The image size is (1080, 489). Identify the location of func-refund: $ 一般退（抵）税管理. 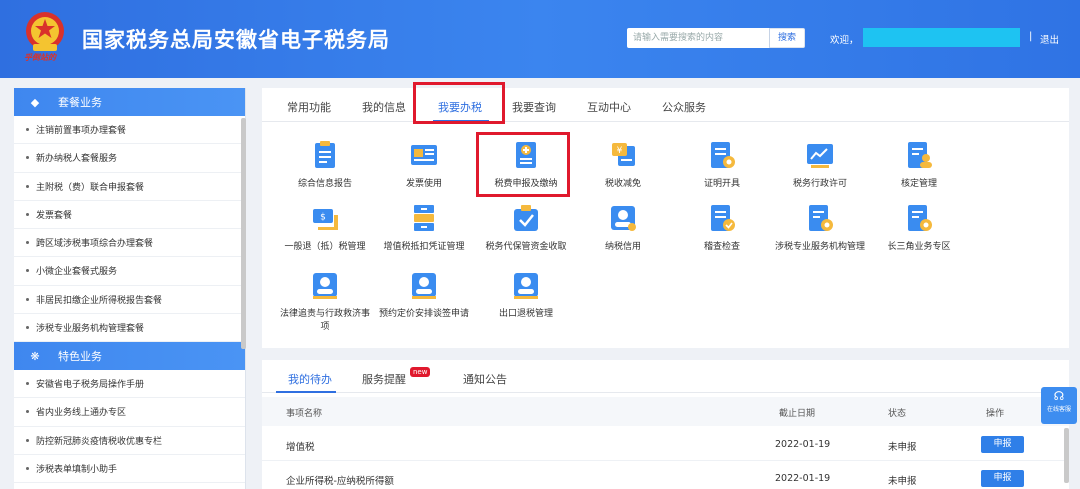
(325, 228).